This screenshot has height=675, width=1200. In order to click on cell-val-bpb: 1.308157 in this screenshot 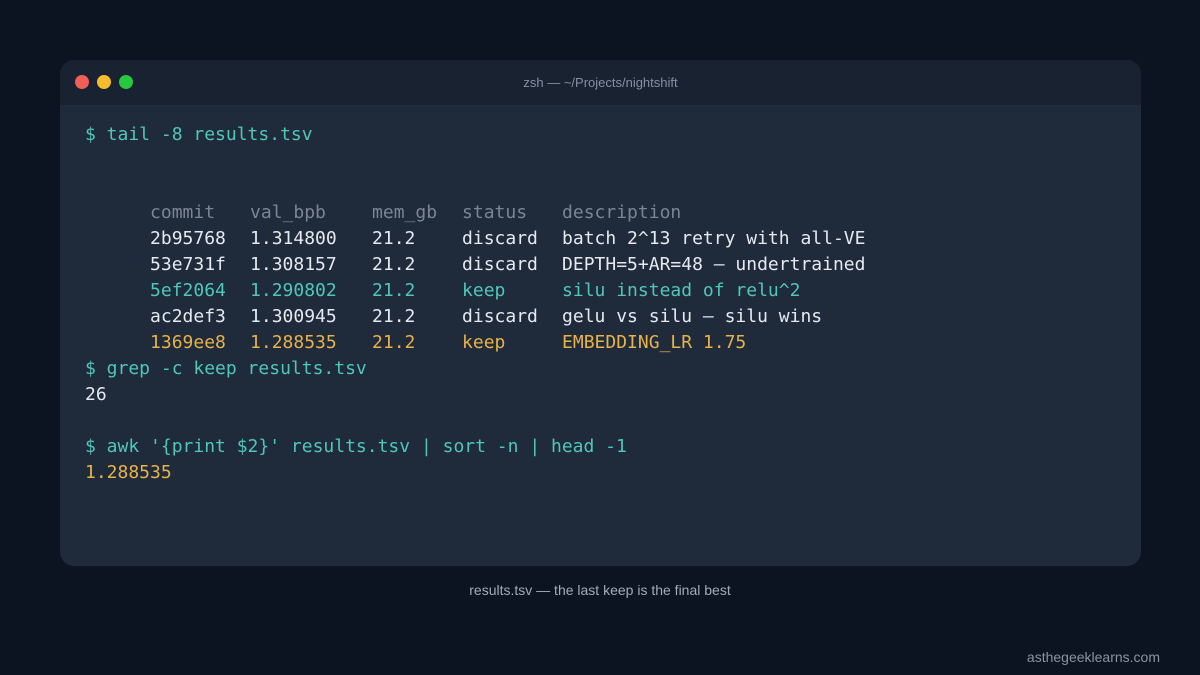, I will do `click(293, 264)`.